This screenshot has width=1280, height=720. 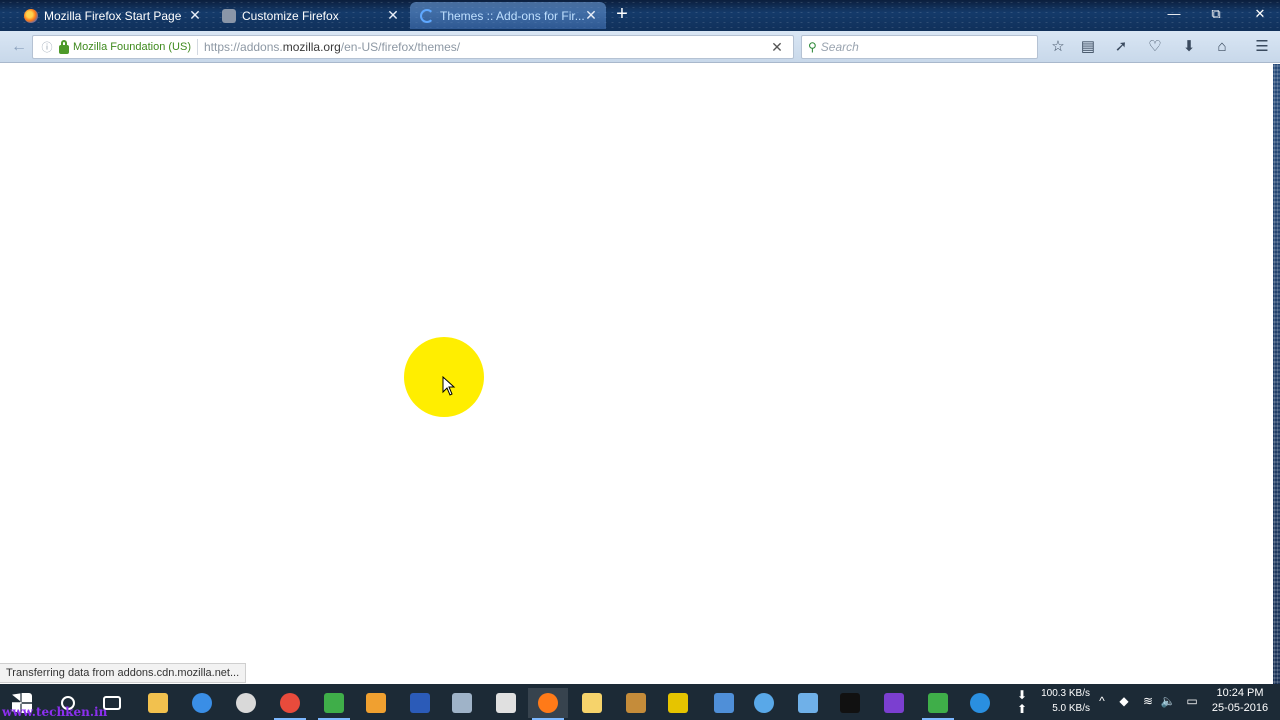 What do you see at coordinates (1168, 701) in the screenshot?
I see `volume-icon: 🔈` at bounding box center [1168, 701].